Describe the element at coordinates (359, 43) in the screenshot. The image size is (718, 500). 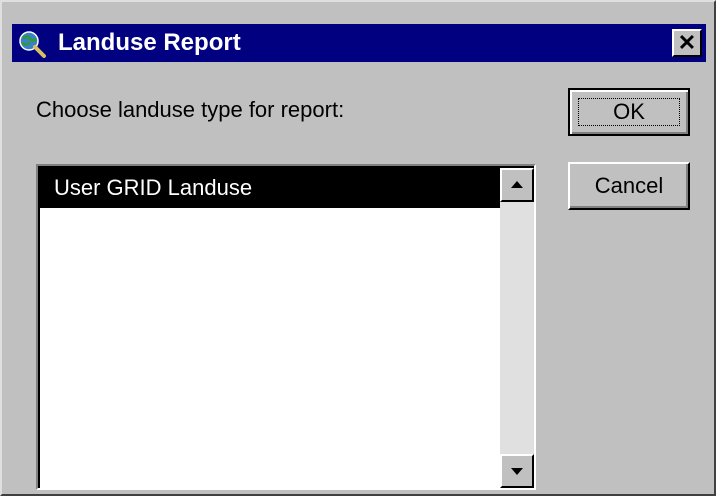
I see `title-bar: Landuse Report ✕` at that location.